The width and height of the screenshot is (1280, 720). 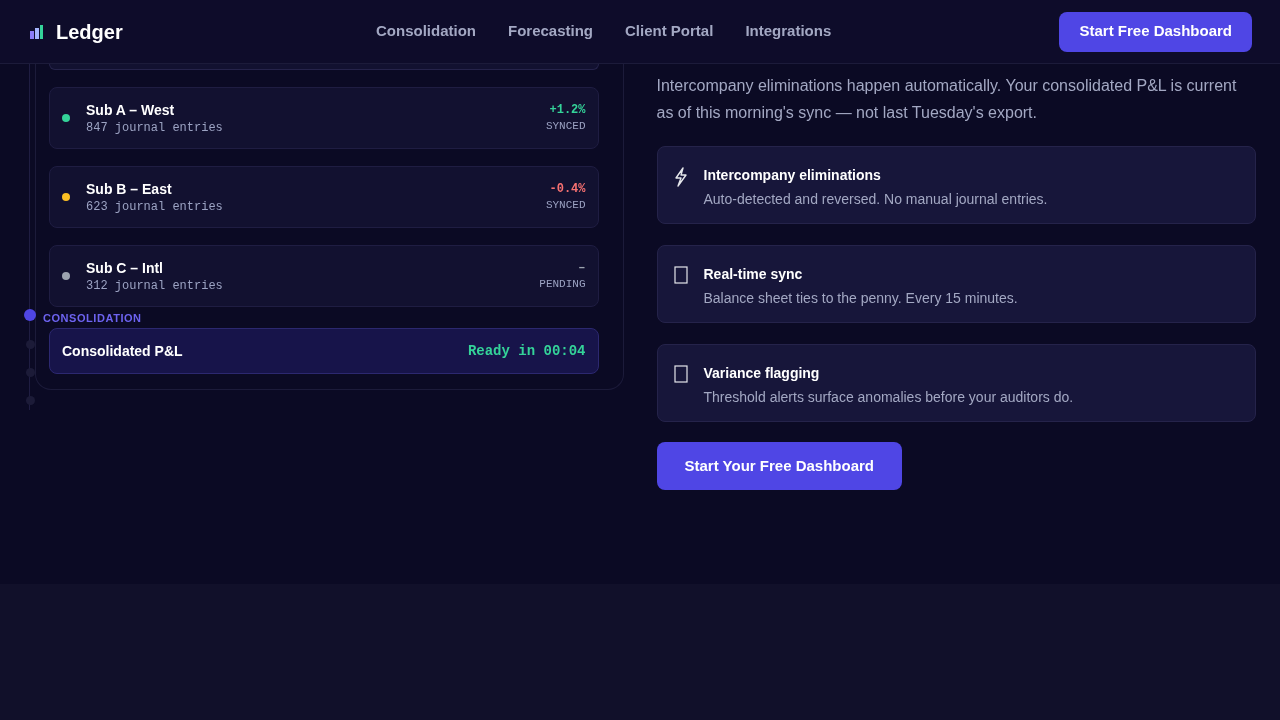 I want to click on bar-chart-logo-icon, so click(x=36, y=31).